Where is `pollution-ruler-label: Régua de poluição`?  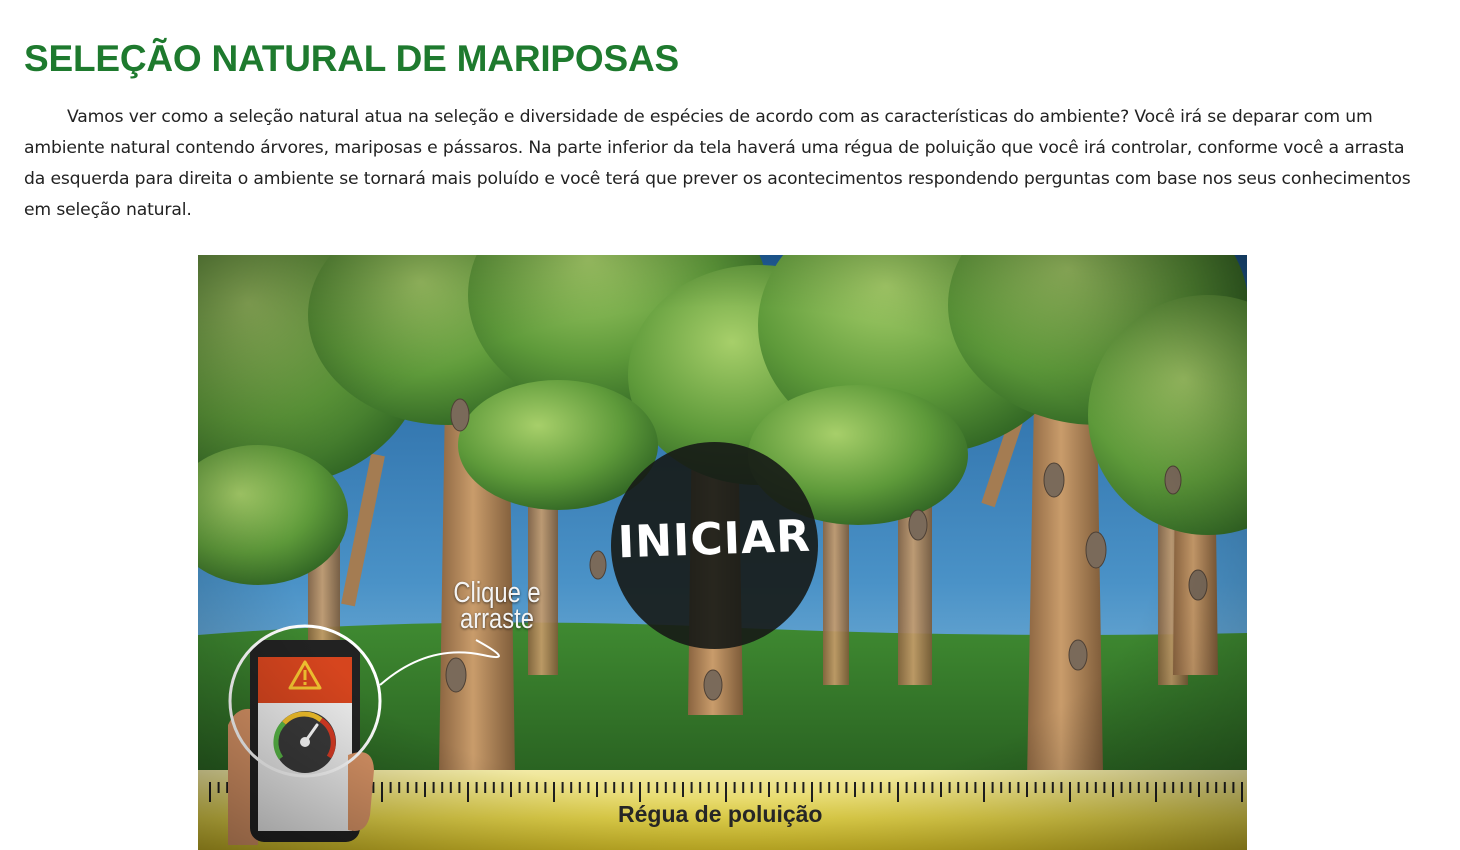 pollution-ruler-label: Régua de poluição is located at coordinates (720, 814).